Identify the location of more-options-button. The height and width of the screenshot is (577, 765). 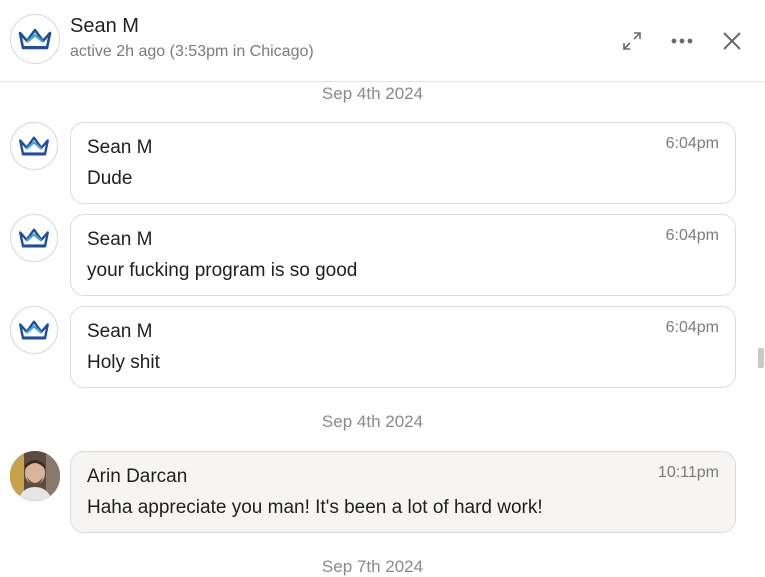
(682, 41).